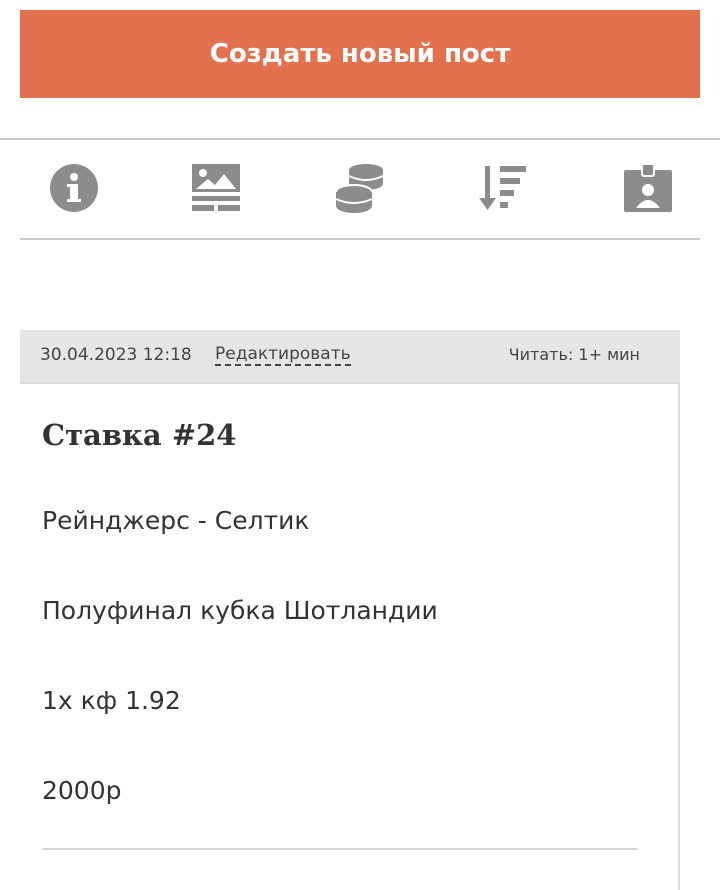 This screenshot has width=720, height=890. Describe the element at coordinates (74, 188) in the screenshot. I see `info-icon` at that location.